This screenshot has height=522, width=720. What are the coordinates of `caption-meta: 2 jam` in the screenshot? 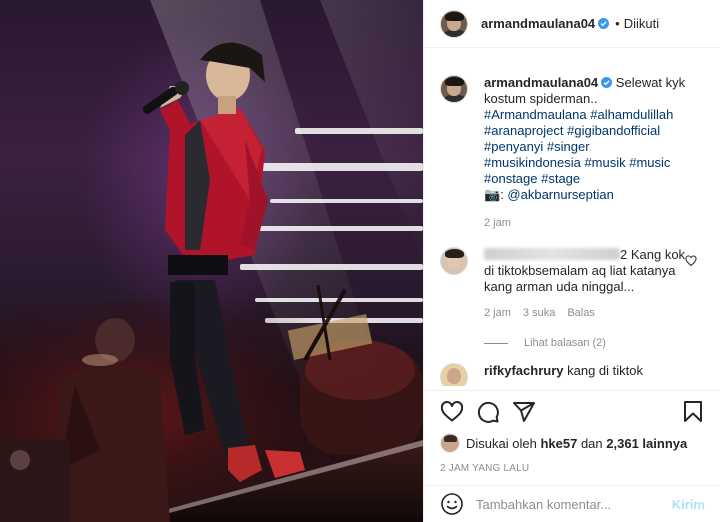 It's located at (585, 223).